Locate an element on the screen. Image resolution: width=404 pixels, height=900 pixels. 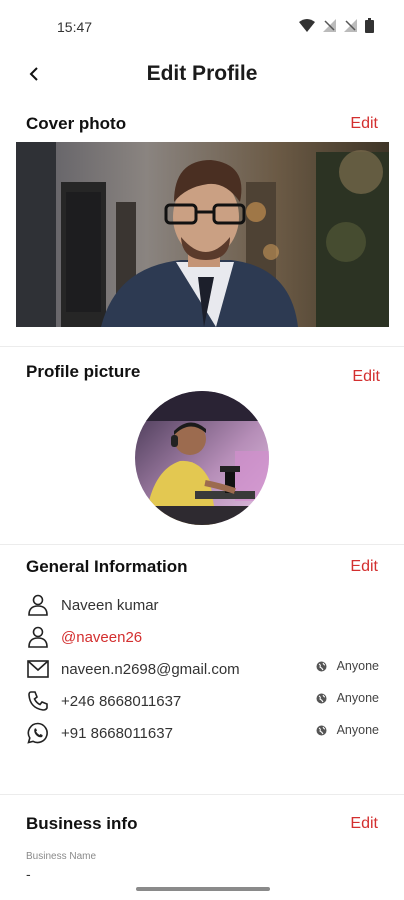
battery-icon is located at coordinates (369, 25).